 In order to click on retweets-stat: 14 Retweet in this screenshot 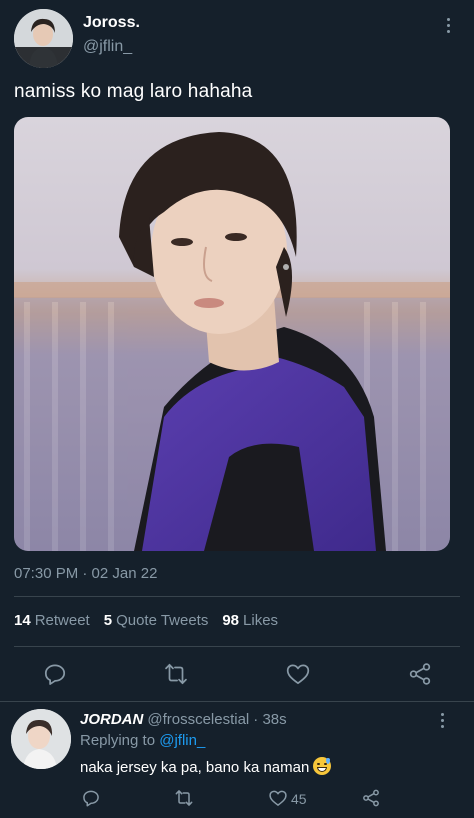, I will do `click(59, 620)`.